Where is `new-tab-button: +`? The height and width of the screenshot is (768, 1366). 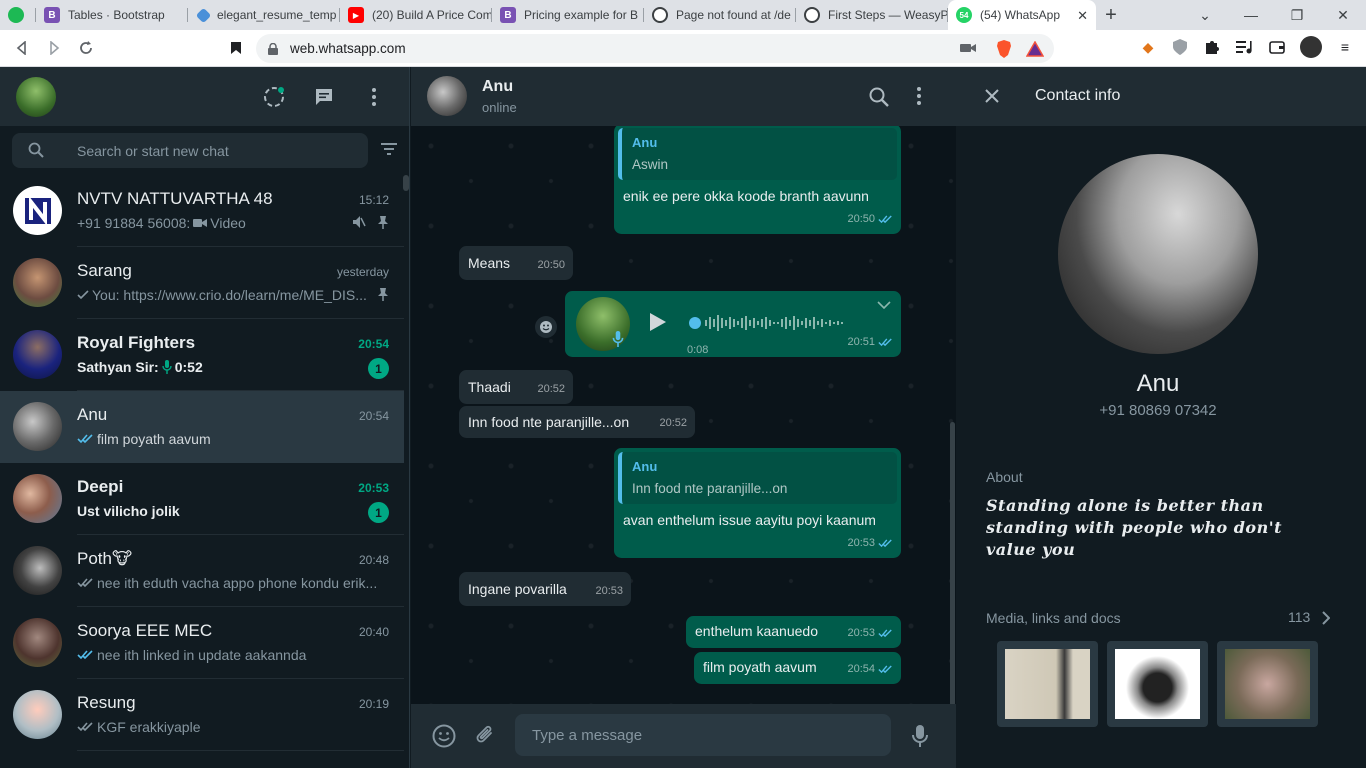 new-tab-button: + is located at coordinates (1111, 15).